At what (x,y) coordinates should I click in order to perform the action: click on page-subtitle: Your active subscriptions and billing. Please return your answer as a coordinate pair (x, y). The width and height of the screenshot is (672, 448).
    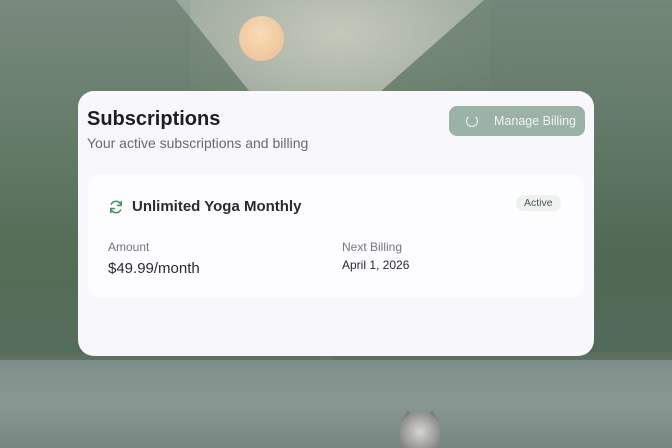
    Looking at the image, I should click on (198, 143).